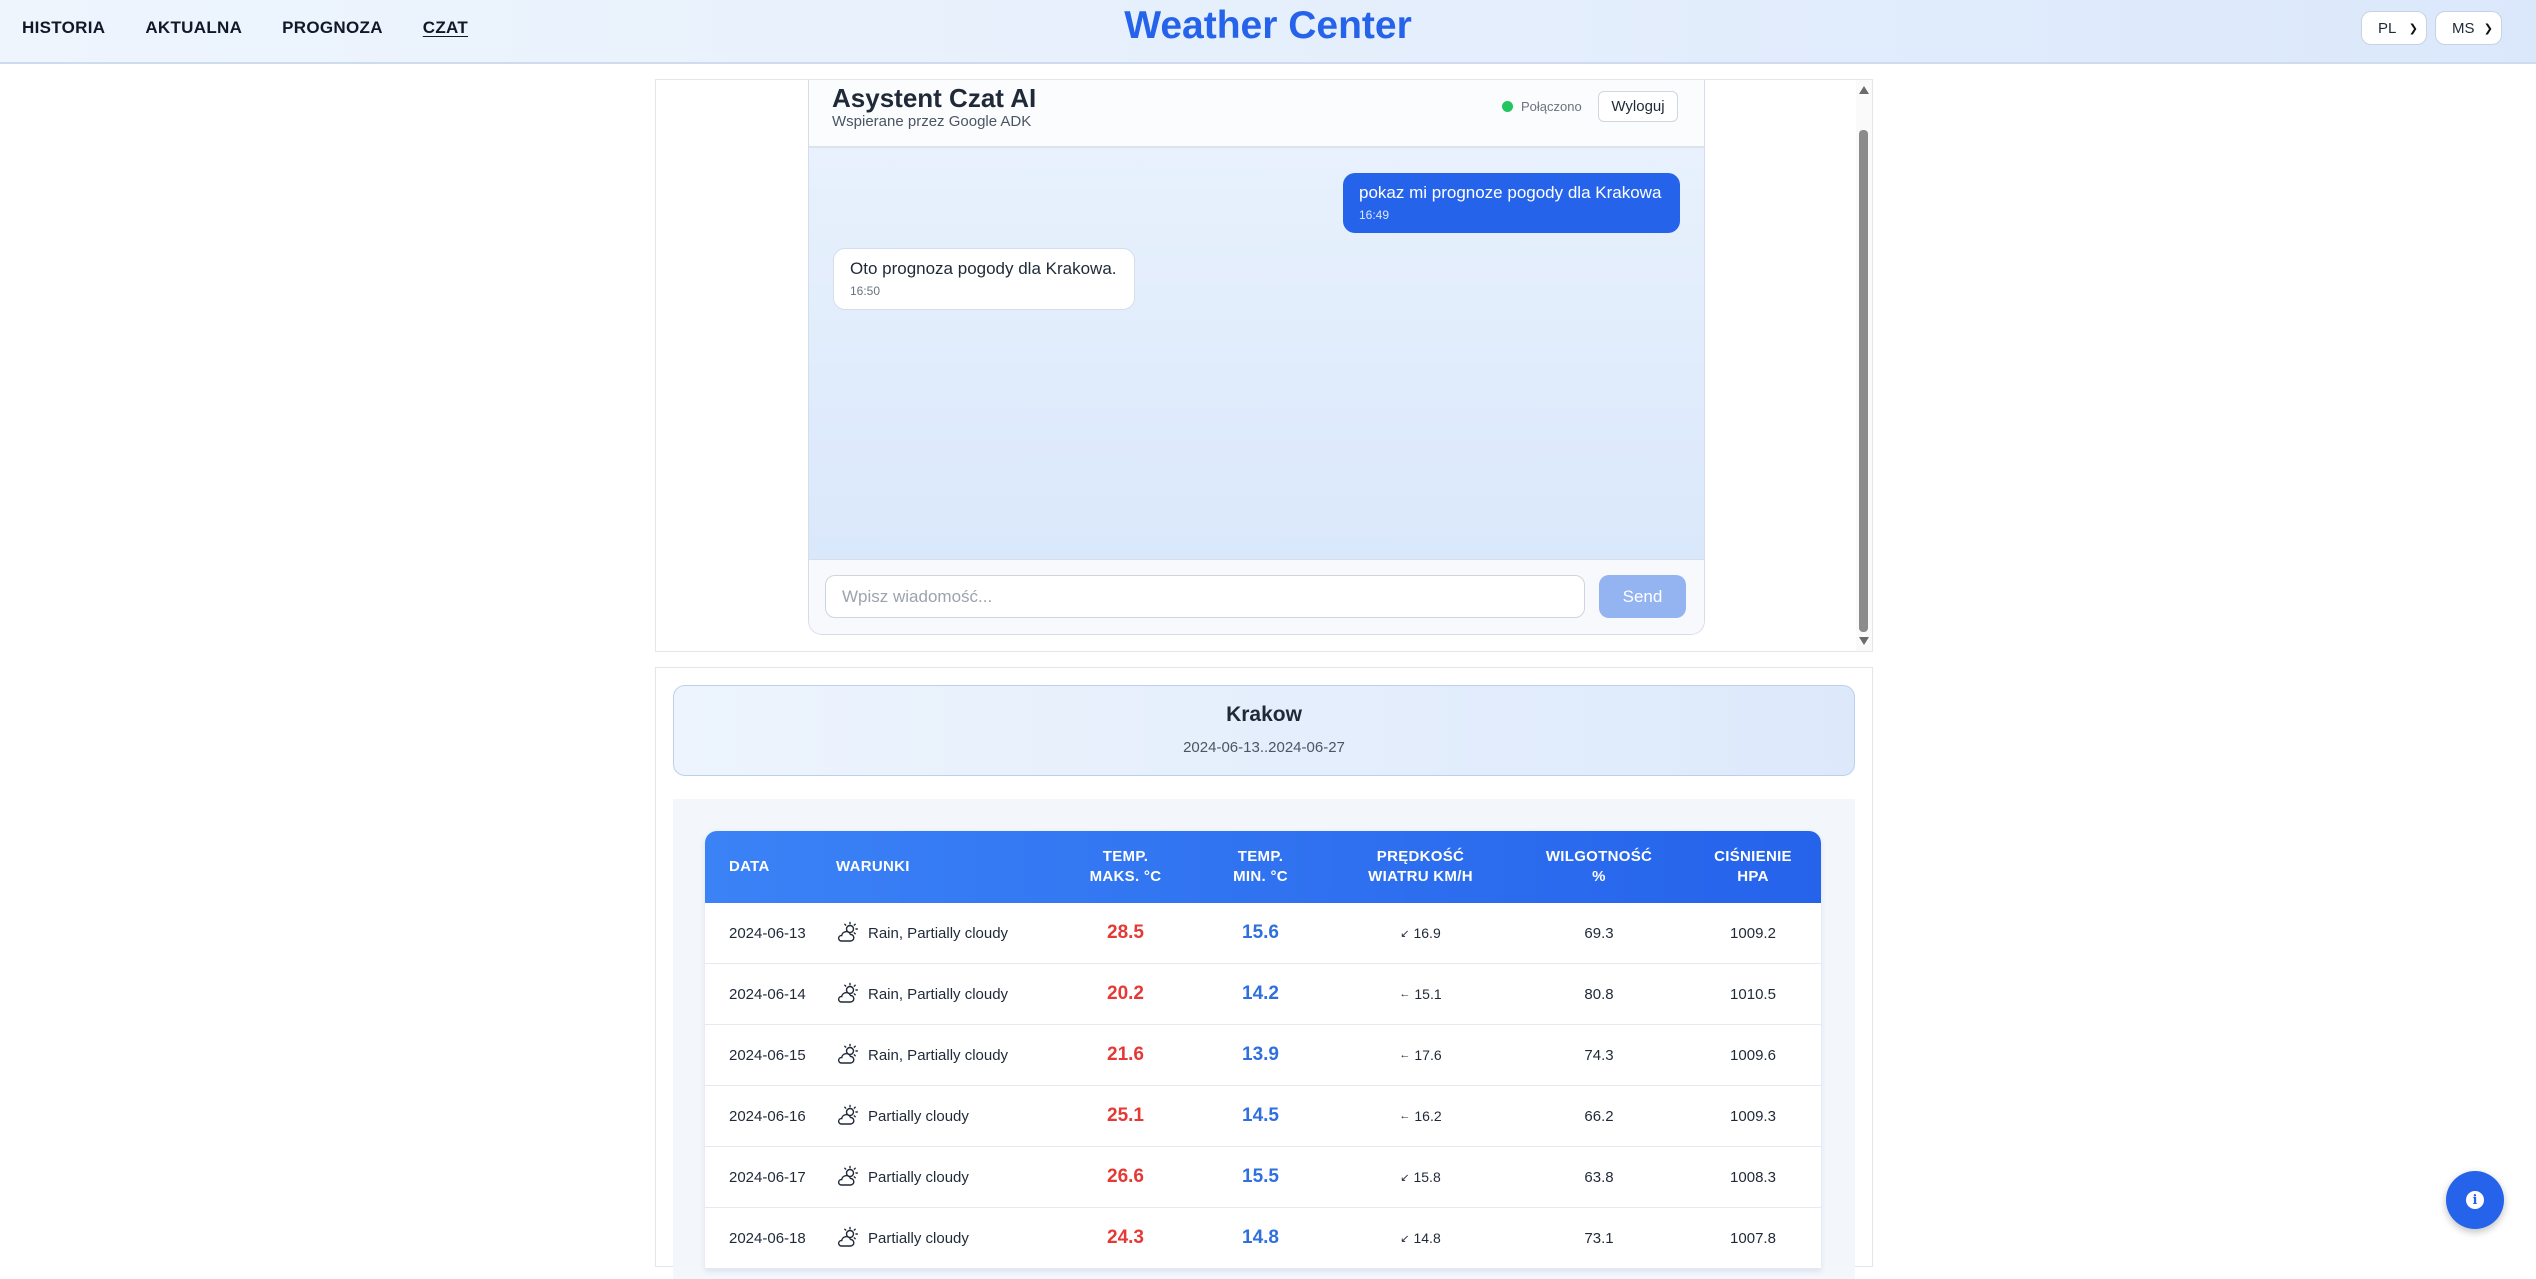  I want to click on cell-pressure: 1007.8, so click(1753, 1238).